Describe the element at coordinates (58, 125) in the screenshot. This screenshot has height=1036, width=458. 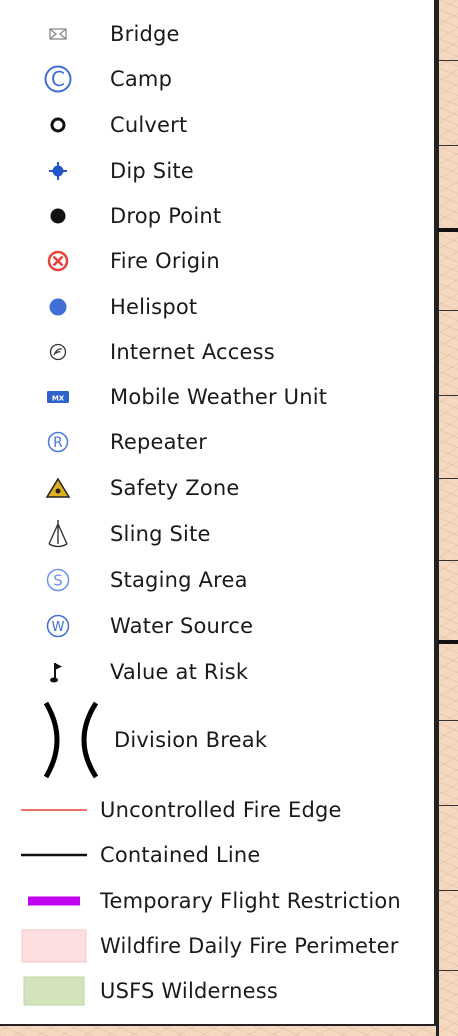
I see `culvert-icon` at that location.